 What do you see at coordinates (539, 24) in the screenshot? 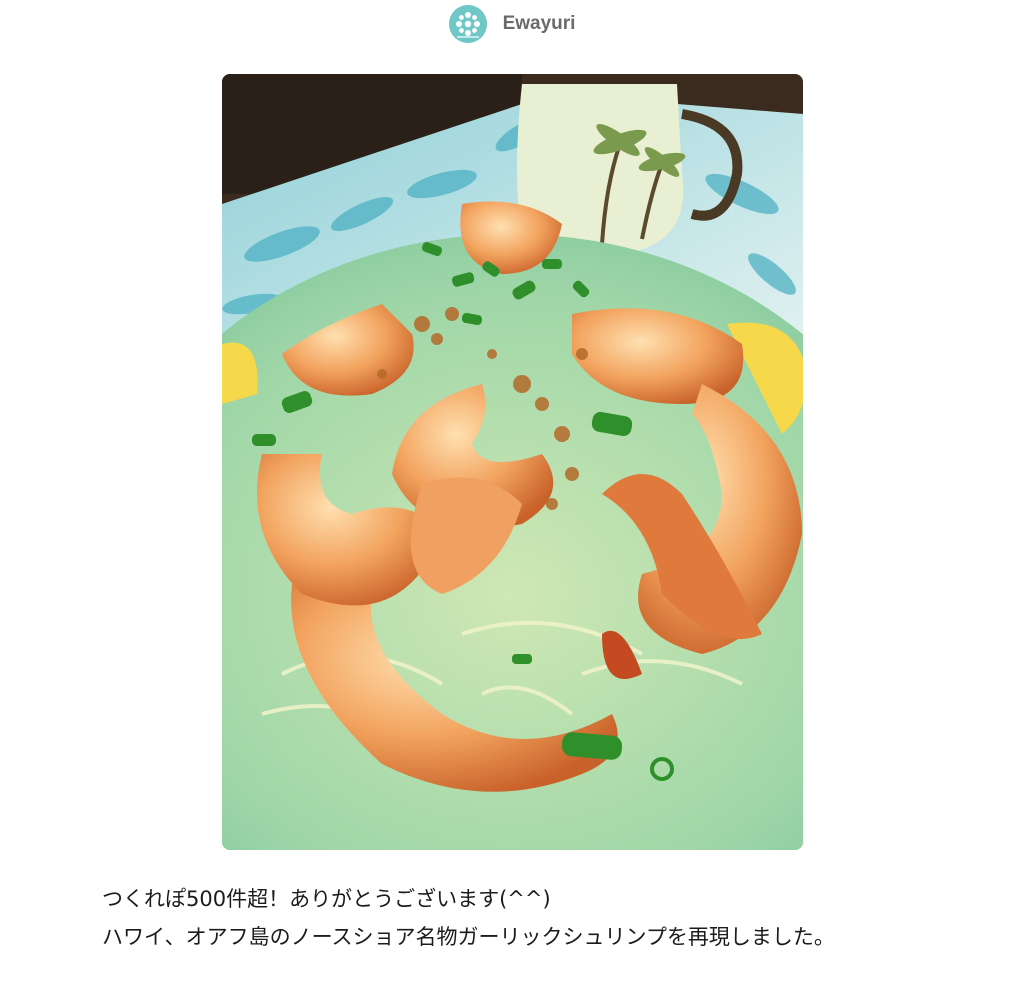
I see `author-name: Ewayuri` at bounding box center [539, 24].